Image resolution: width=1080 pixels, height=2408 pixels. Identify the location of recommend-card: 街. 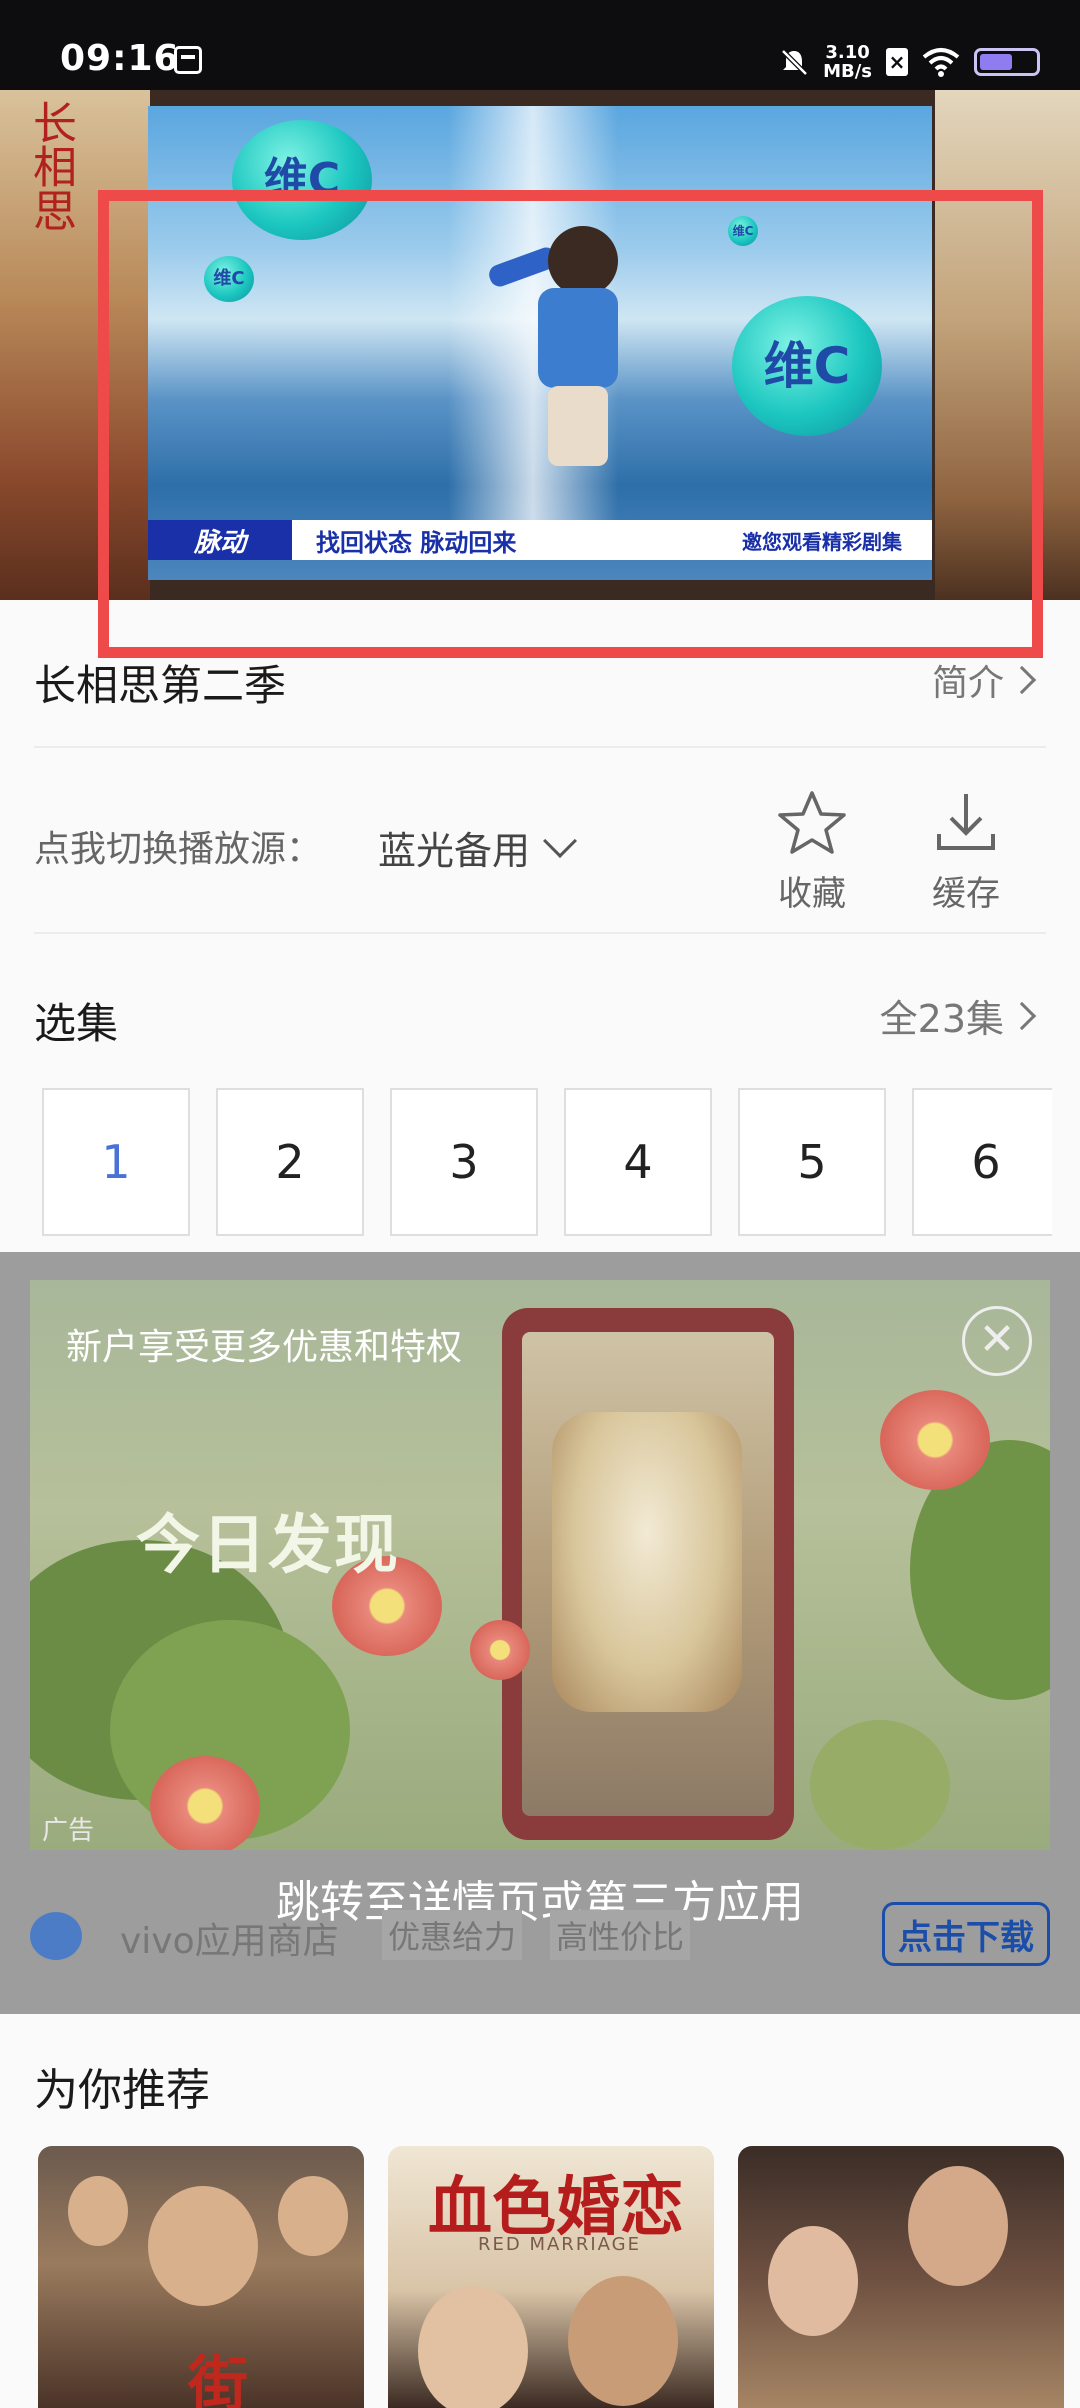
(201, 2277).